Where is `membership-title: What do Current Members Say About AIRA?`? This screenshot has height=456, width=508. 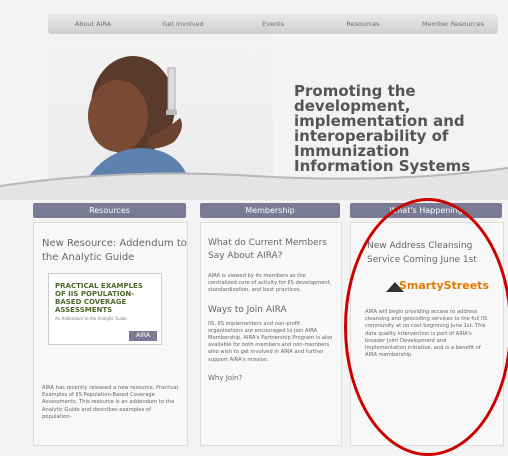 membership-title: What do Current Members Say About AIRA? is located at coordinates (274, 250).